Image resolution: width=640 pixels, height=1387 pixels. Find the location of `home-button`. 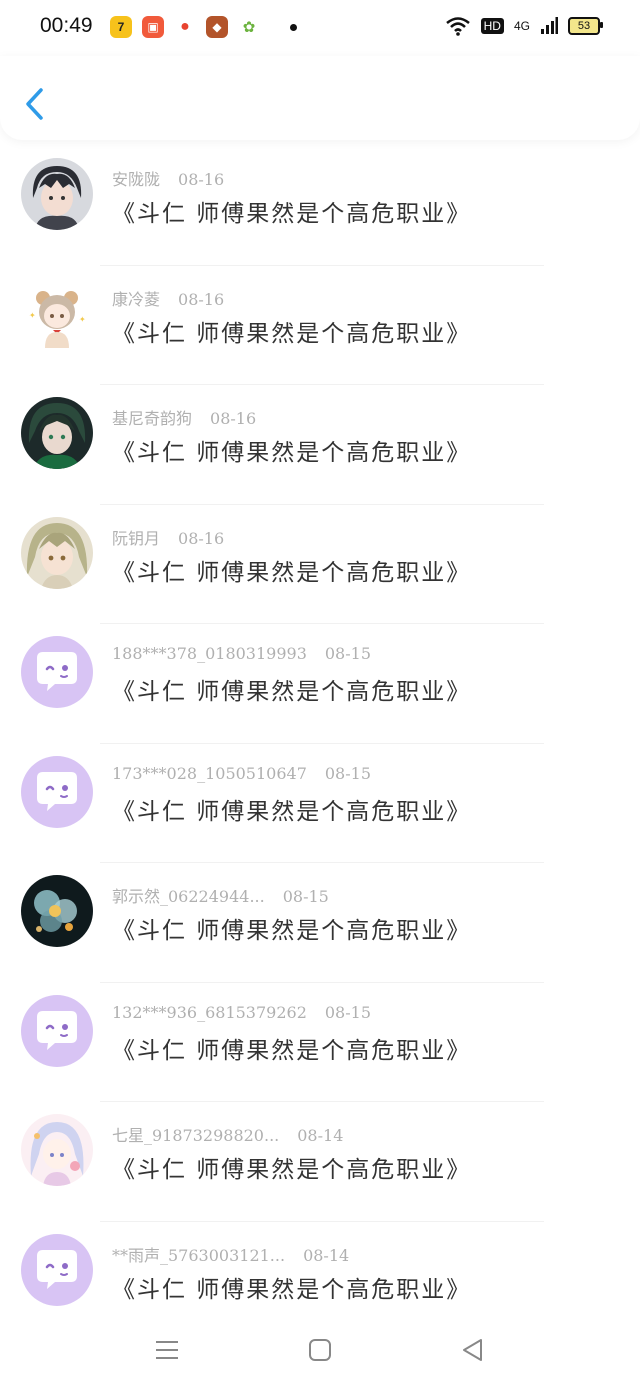

home-button is located at coordinates (320, 1352).